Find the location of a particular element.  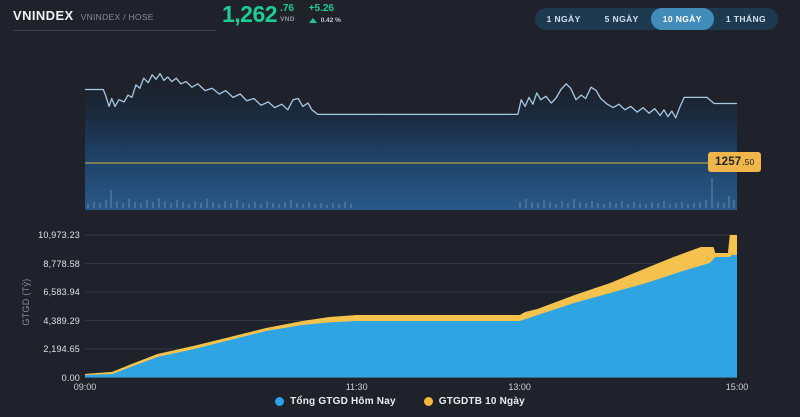

x-tick-label: 09:00 is located at coordinates (85, 387).